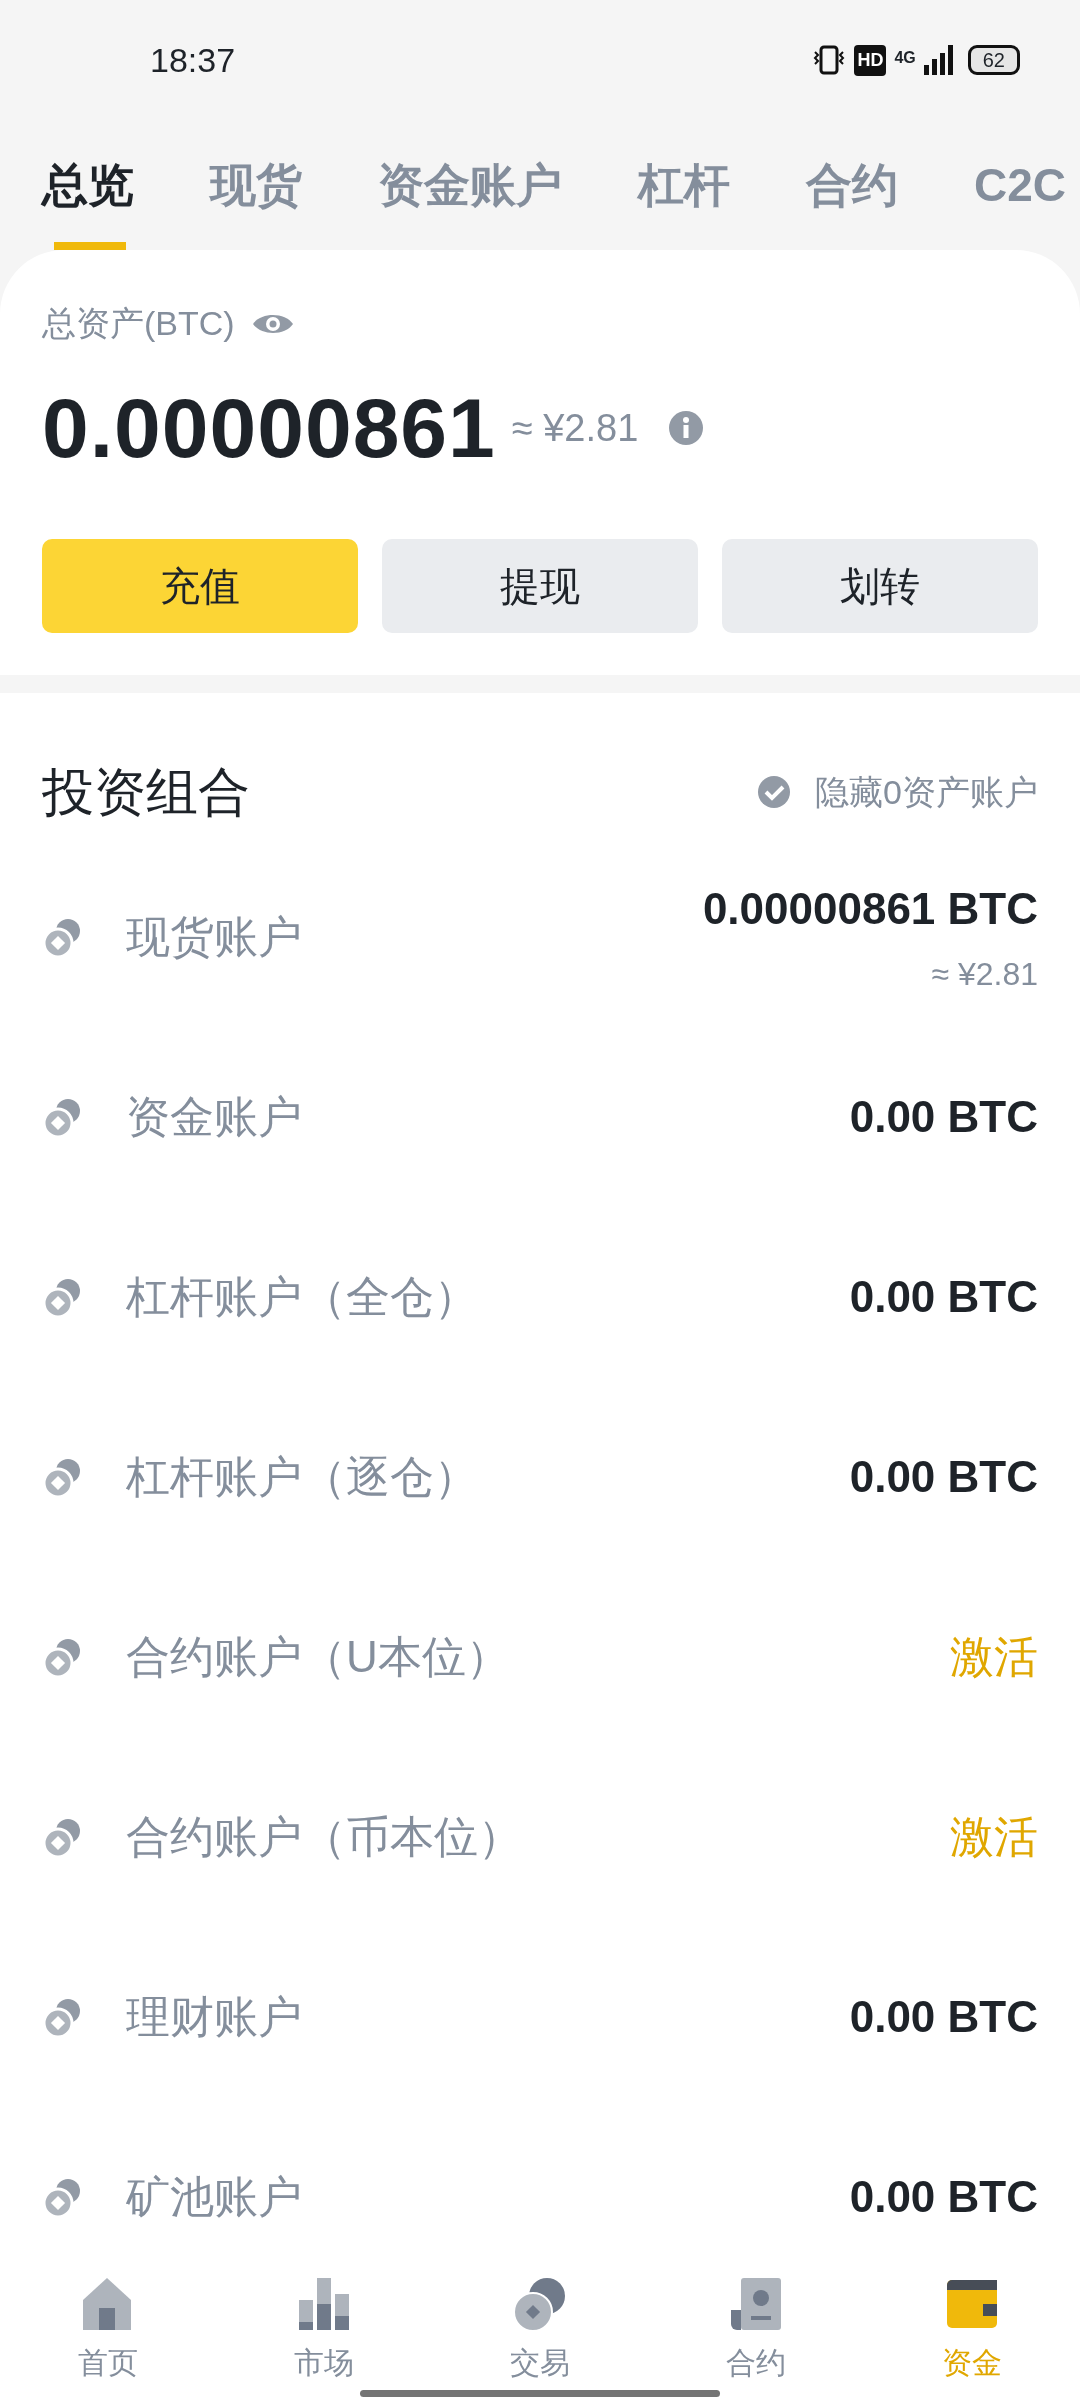 The height and width of the screenshot is (2400, 1080). What do you see at coordinates (146, 792) in the screenshot?
I see `section-title: 投资组合` at bounding box center [146, 792].